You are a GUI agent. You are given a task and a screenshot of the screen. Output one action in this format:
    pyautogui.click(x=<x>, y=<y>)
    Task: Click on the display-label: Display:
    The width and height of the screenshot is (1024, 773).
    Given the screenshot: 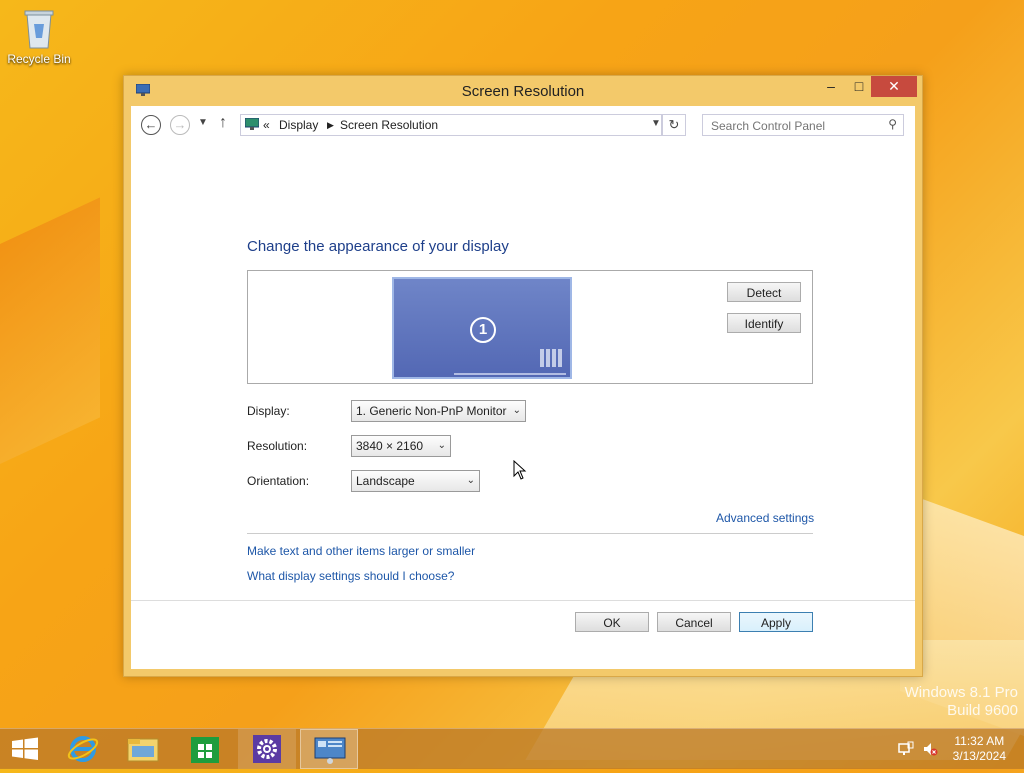 What is the action you would take?
    pyautogui.click(x=268, y=411)
    